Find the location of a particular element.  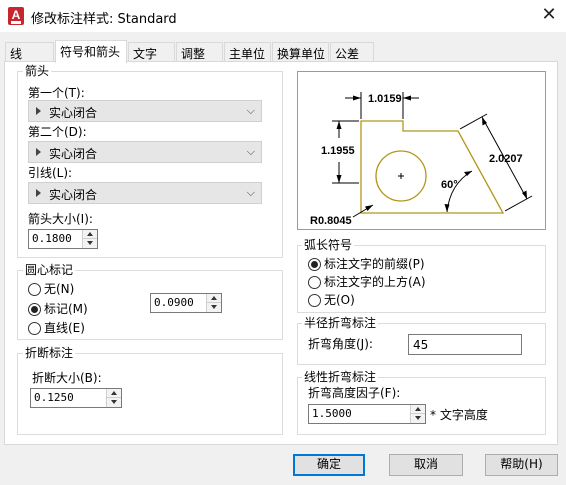

arrow-size-label: 箭头大小(I): is located at coordinates (60, 219).